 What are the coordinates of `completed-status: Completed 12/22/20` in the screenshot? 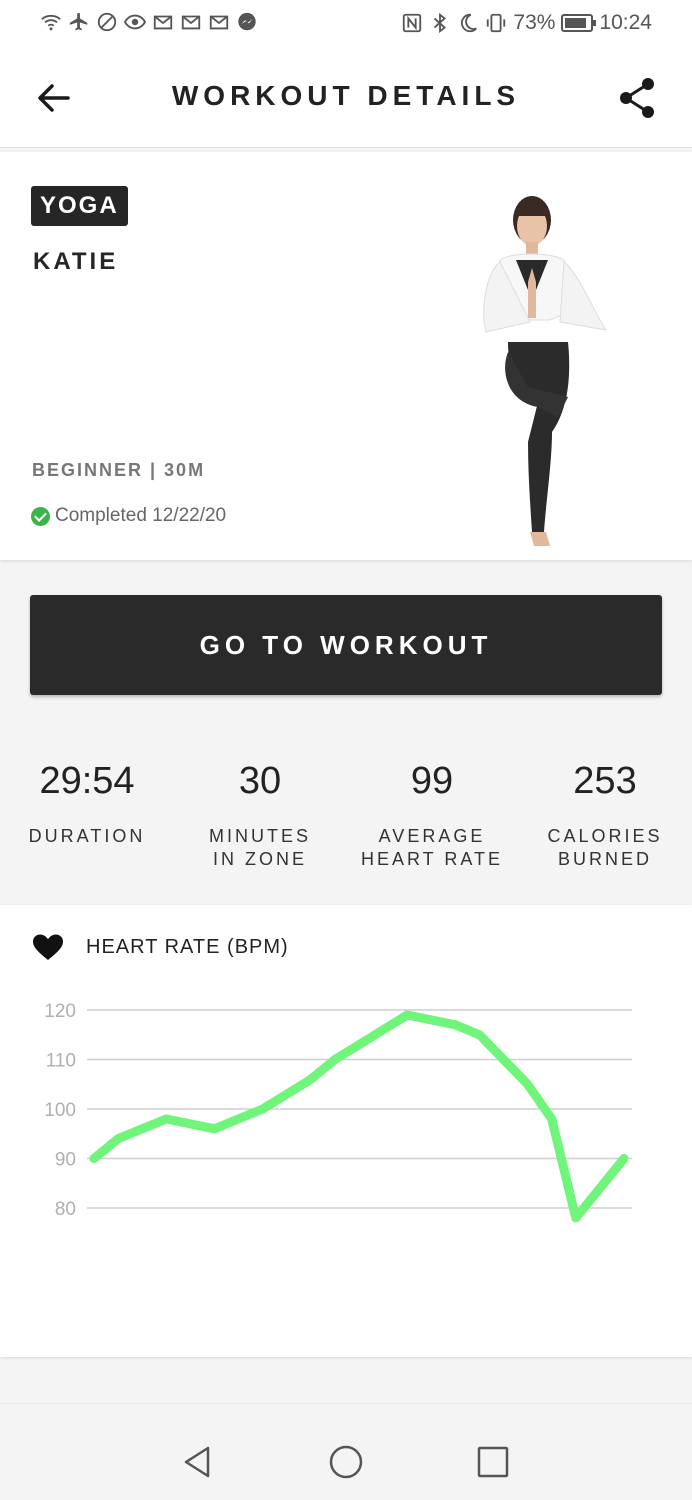 It's located at (128, 516).